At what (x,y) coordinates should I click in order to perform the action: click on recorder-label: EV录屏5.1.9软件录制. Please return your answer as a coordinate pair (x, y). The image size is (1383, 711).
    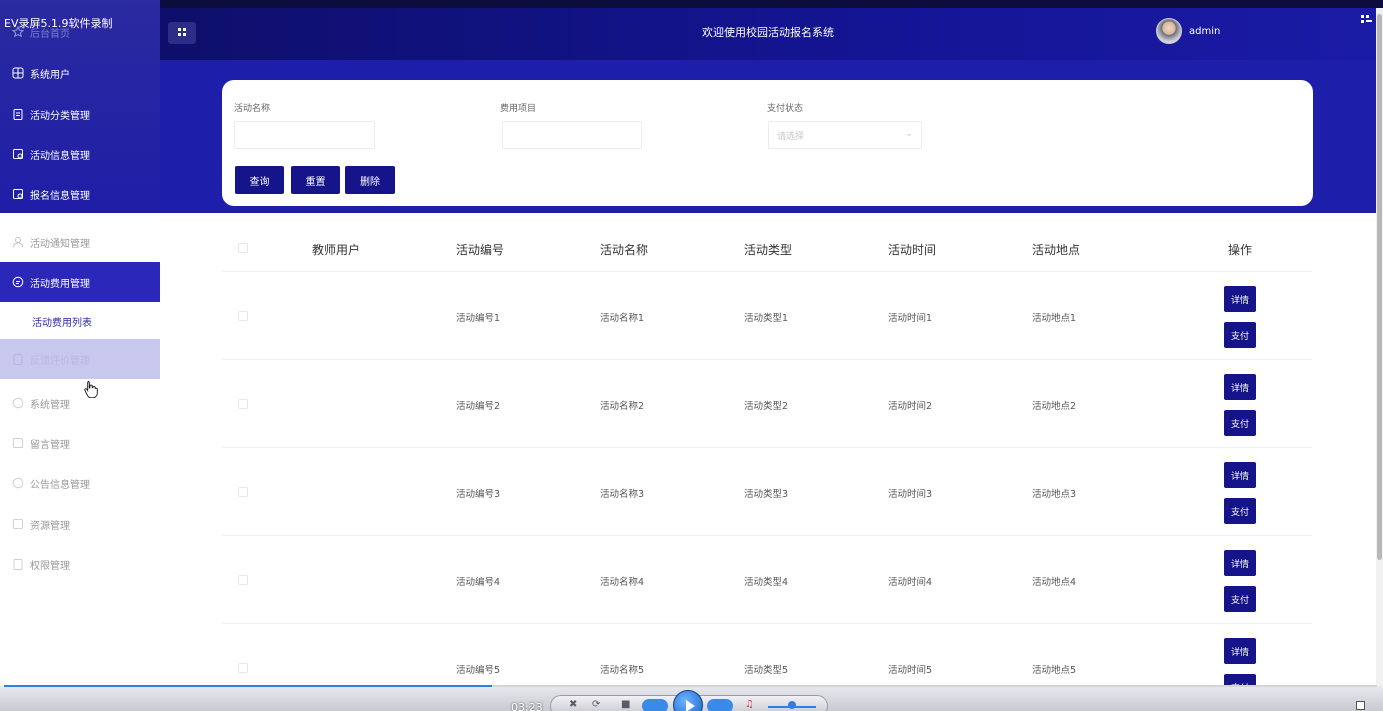
    Looking at the image, I should click on (58, 23).